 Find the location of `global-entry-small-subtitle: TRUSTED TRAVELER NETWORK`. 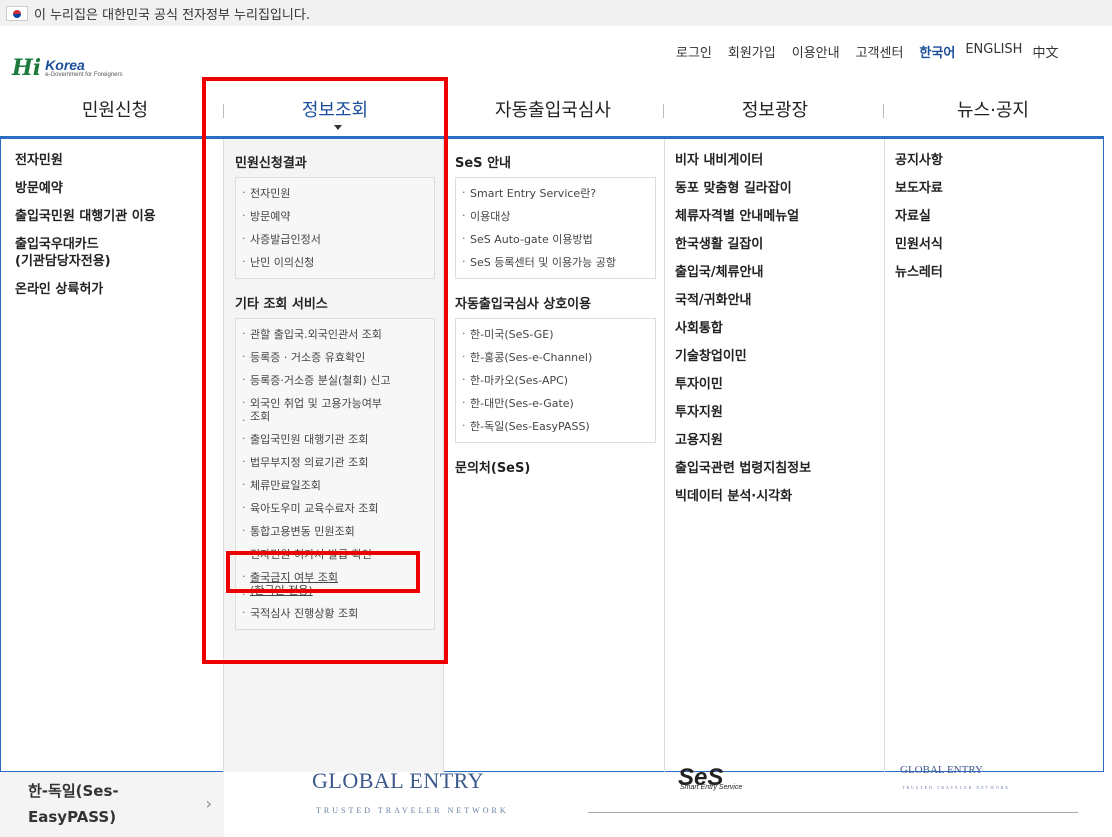

global-entry-small-subtitle: TRUSTED TRAVELER NETWORK is located at coordinates (956, 787).